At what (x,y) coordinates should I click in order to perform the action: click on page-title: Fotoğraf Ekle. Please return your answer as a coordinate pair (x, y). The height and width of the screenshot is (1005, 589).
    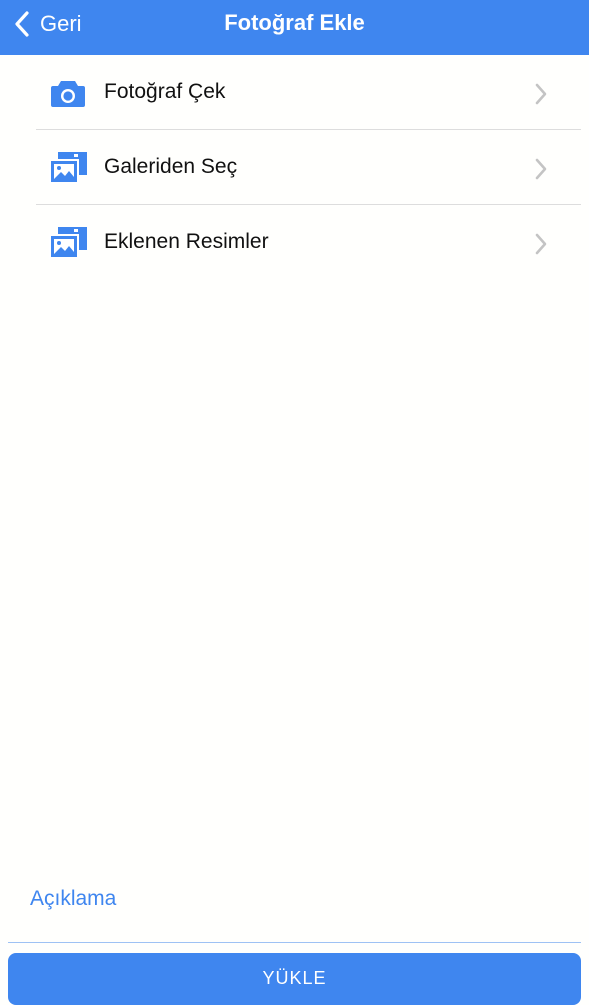
    Looking at the image, I should click on (294, 22).